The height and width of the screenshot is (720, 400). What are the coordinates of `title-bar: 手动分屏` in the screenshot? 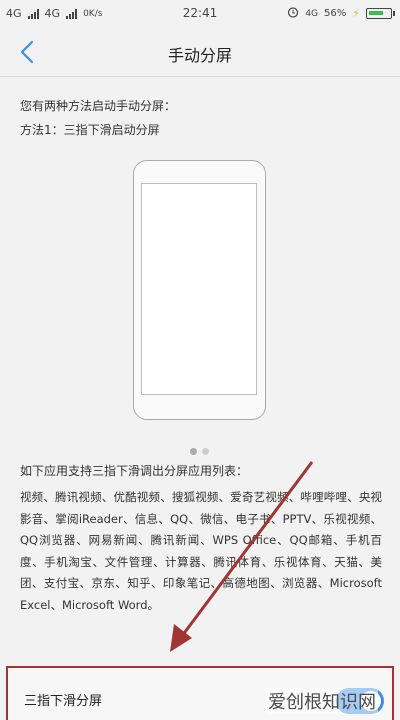 It's located at (200, 52).